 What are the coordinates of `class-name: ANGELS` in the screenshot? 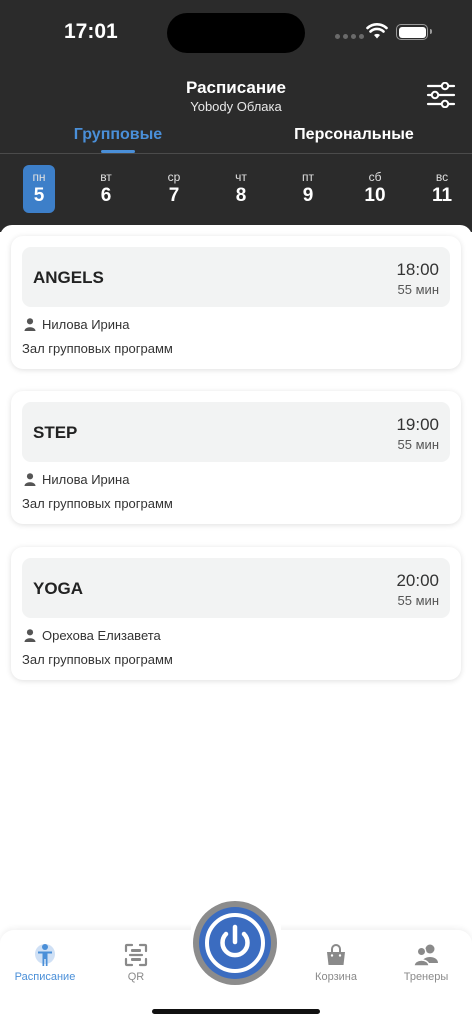 It's located at (68, 277).